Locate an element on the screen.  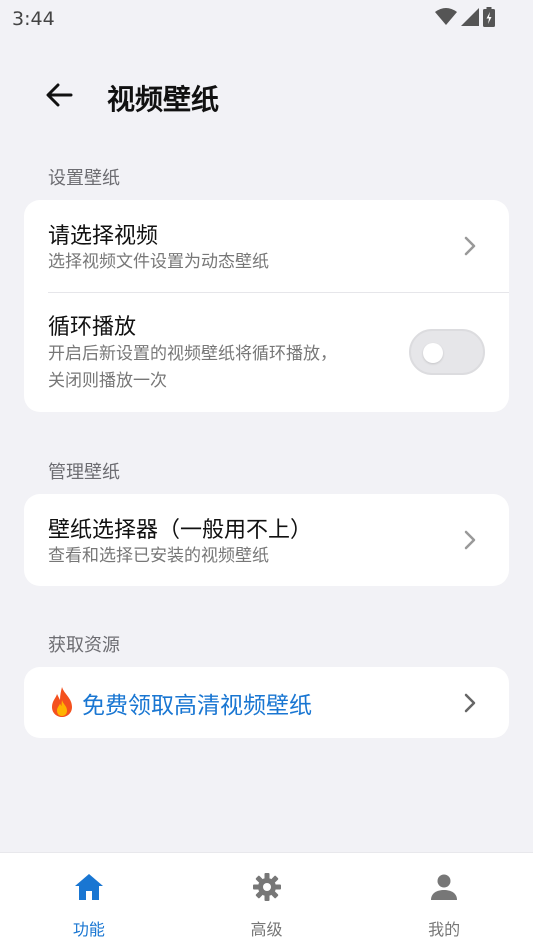
battery-icon is located at coordinates (489, 17).